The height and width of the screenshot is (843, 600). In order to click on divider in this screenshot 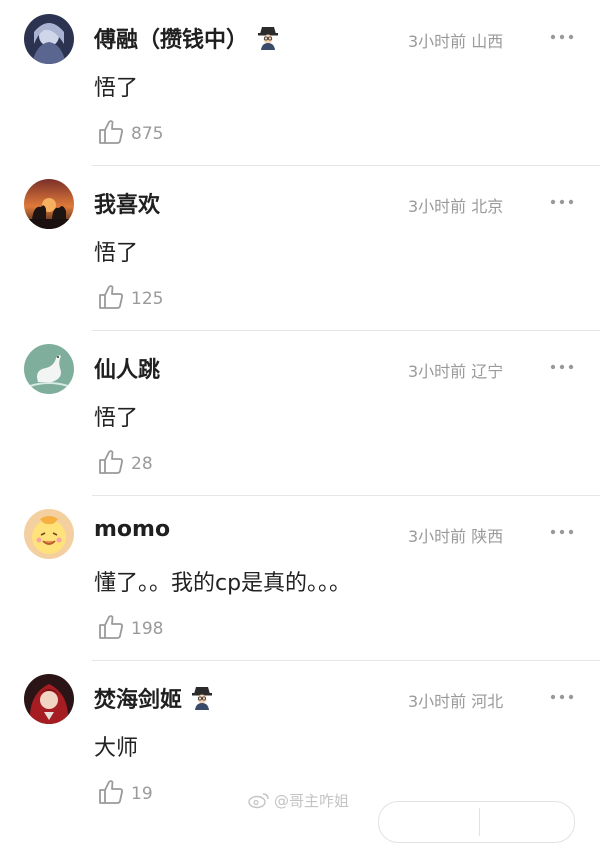, I will do `click(479, 822)`.